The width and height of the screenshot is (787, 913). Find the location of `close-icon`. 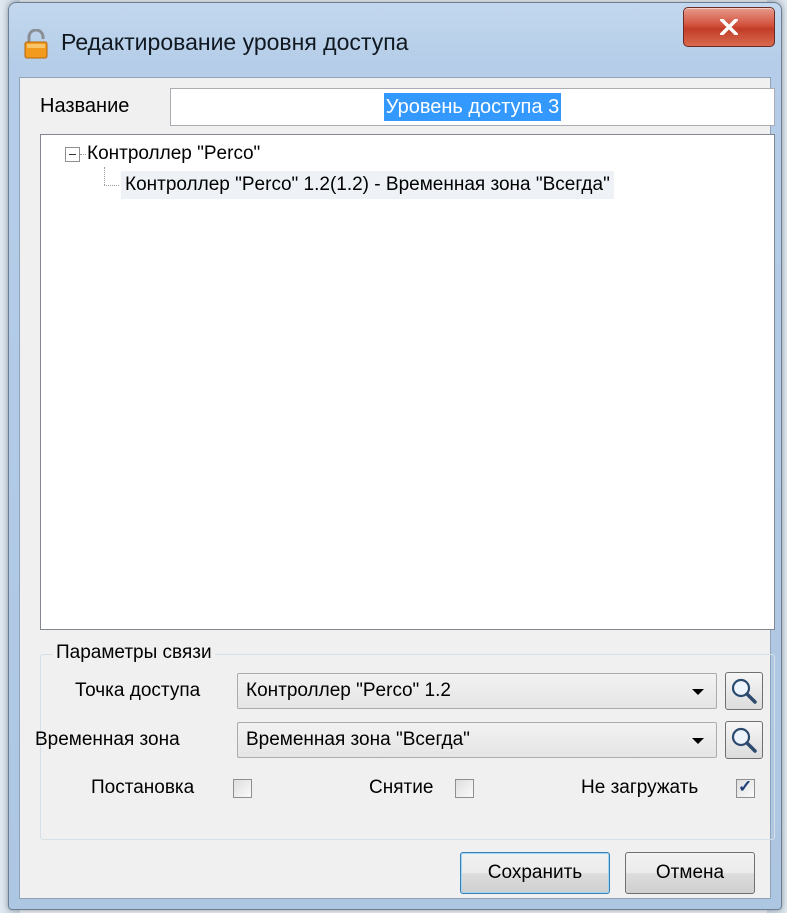

close-icon is located at coordinates (729, 27).